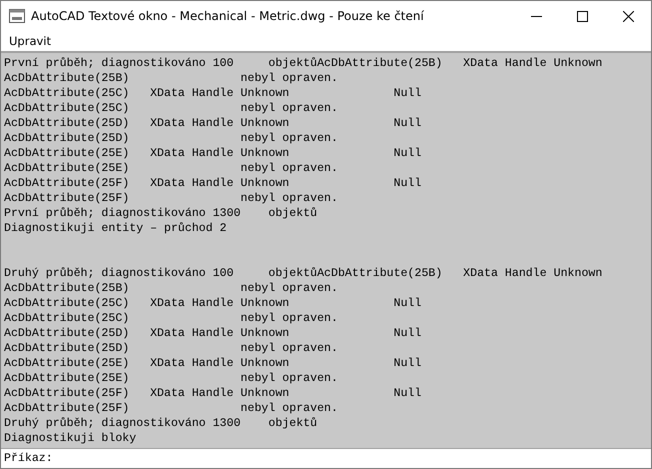 The image size is (652, 469). What do you see at coordinates (161, 213) in the screenshot?
I see `console-line: První průběh; diagnostikováno 1300 objektů` at bounding box center [161, 213].